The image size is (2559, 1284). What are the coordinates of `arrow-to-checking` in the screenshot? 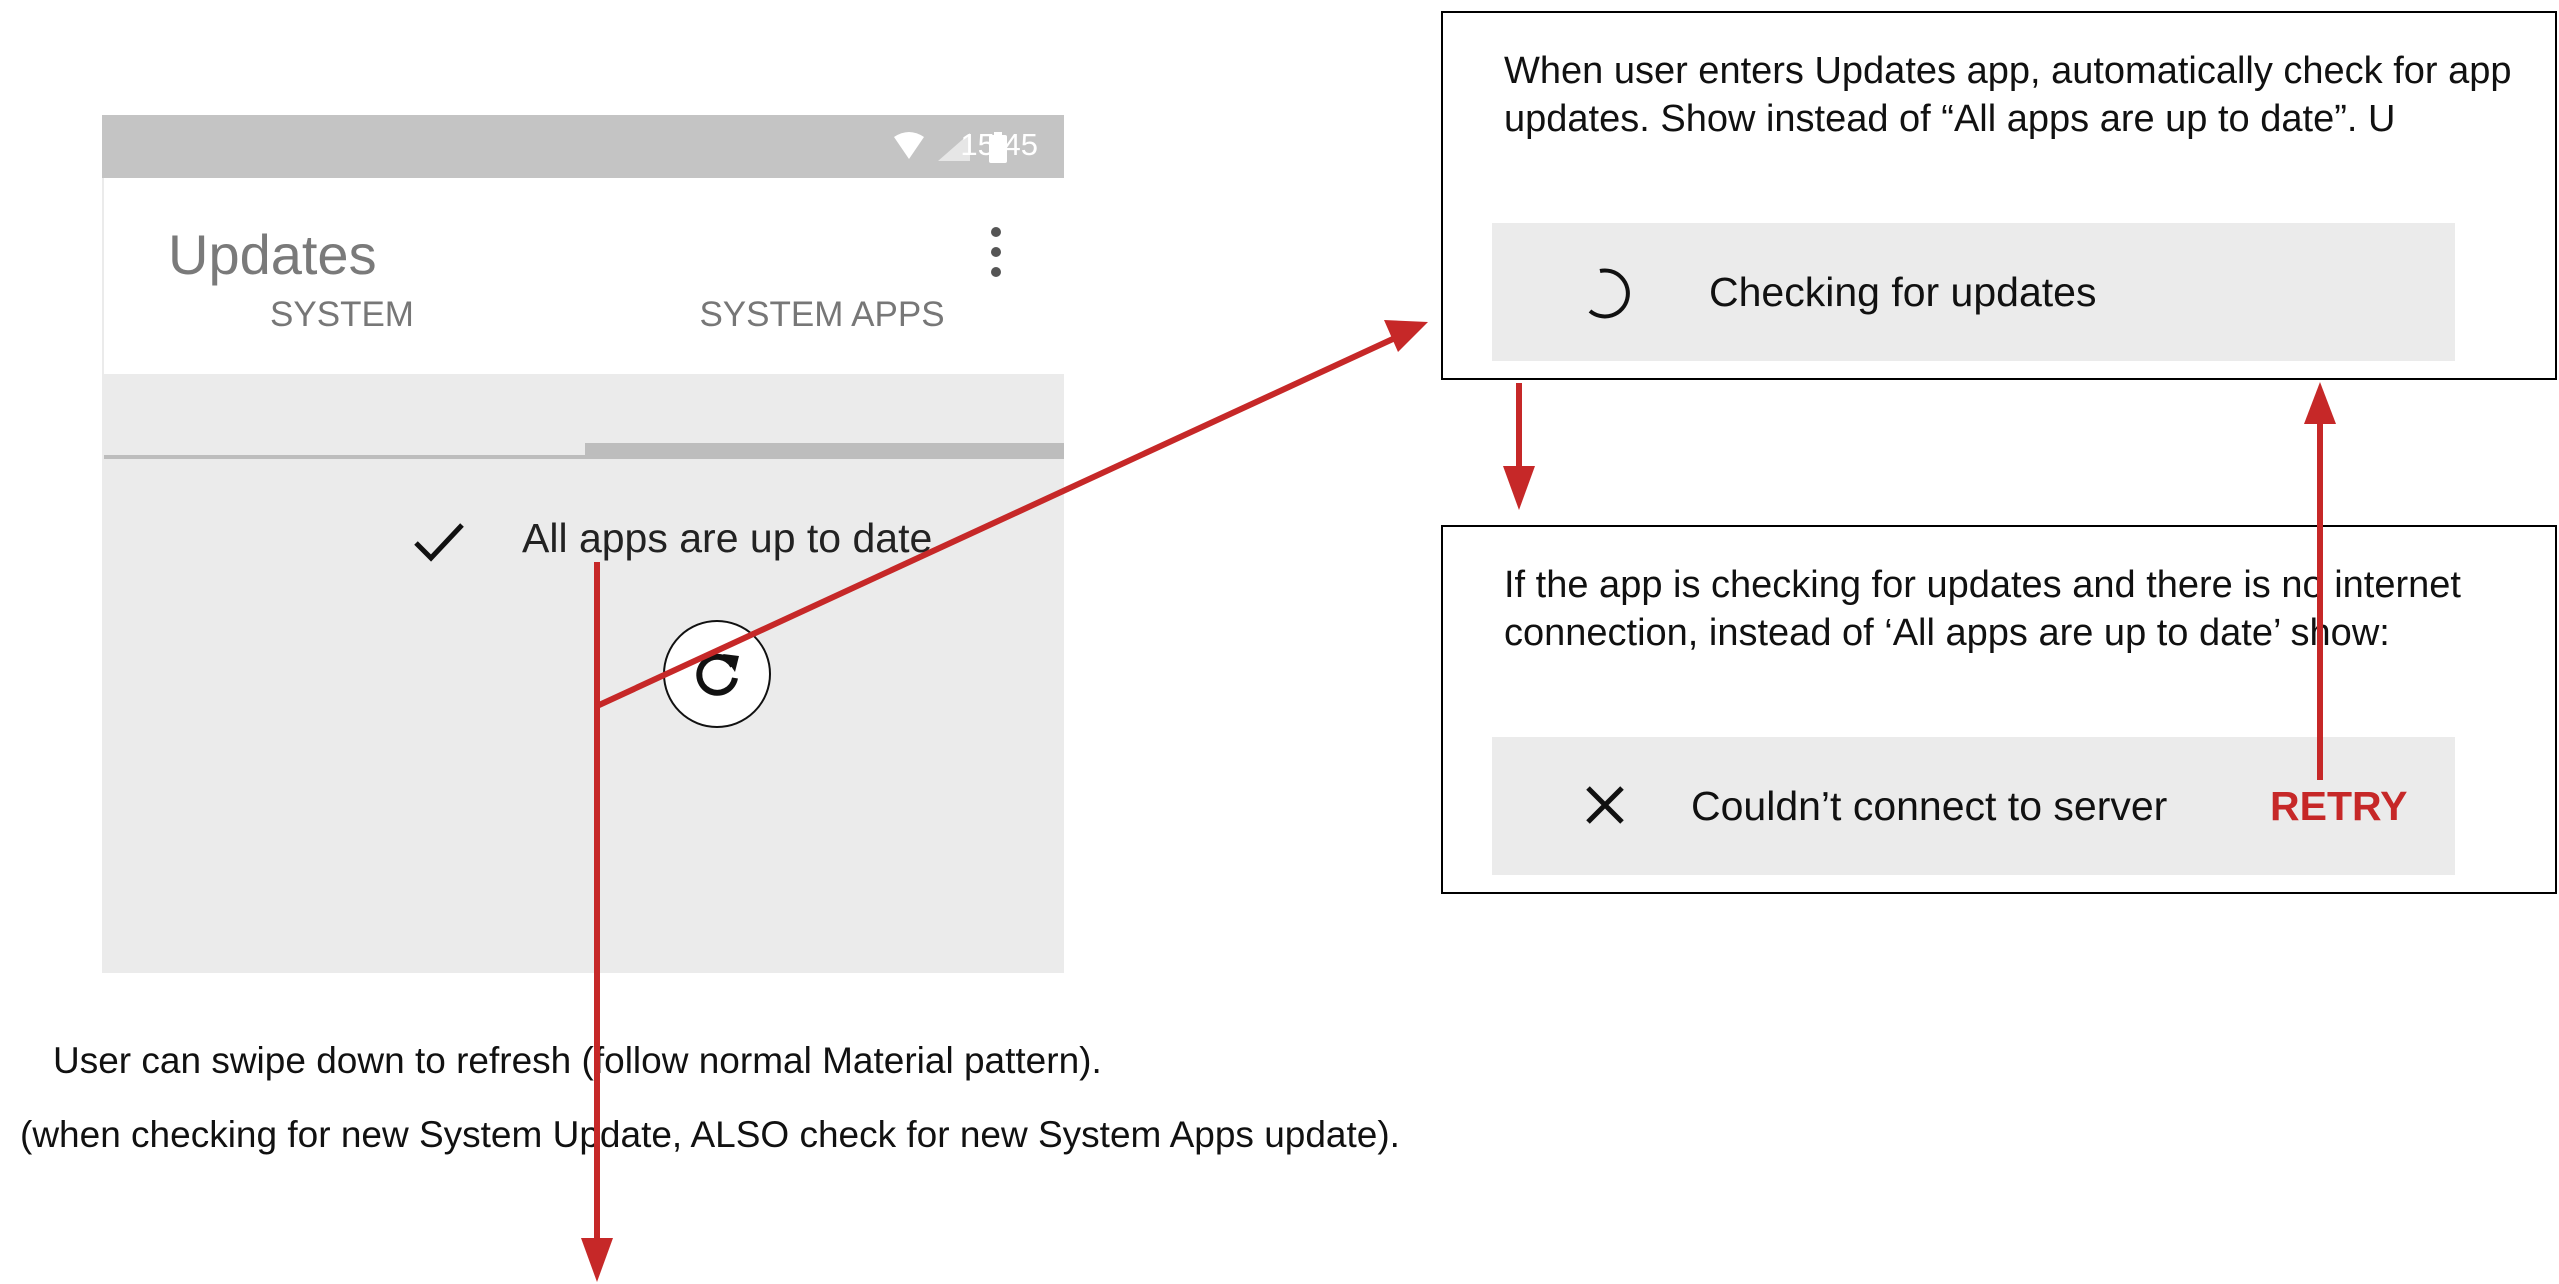 It's located at (1011, 514).